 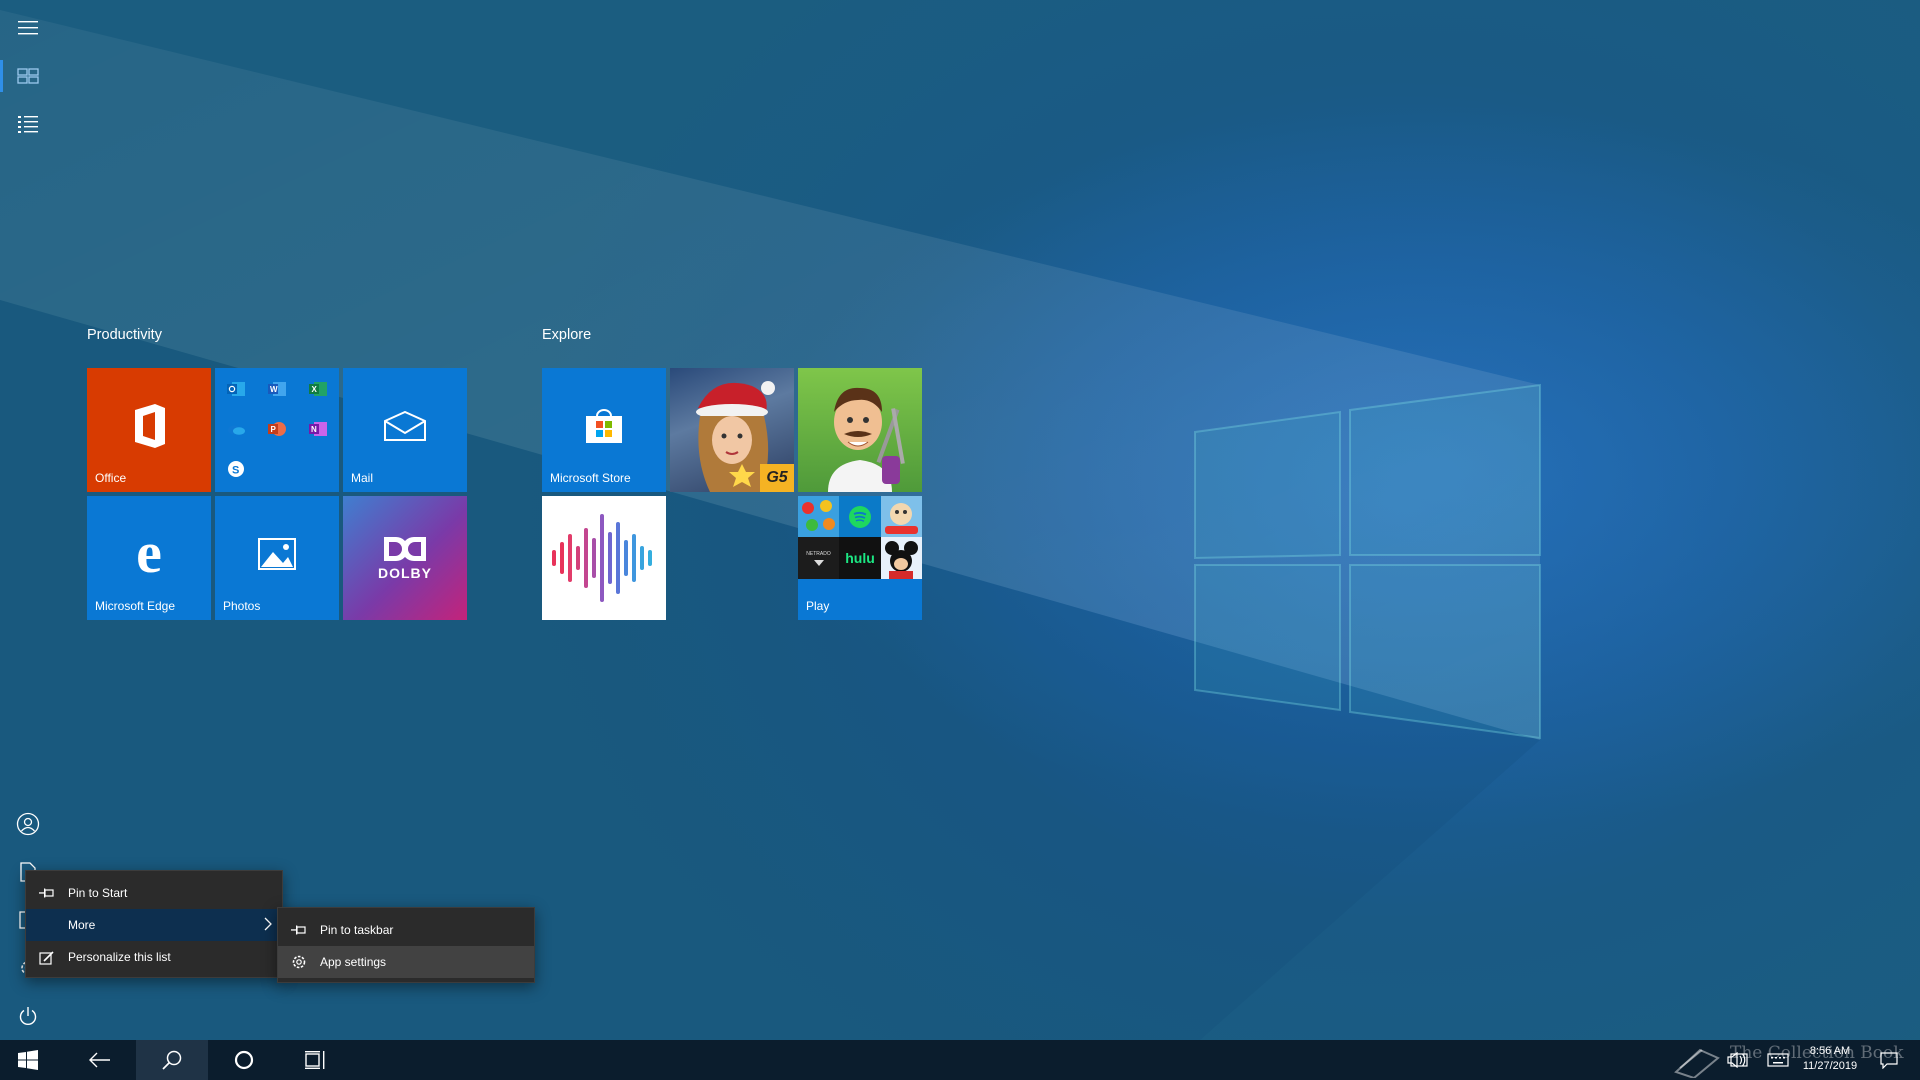 What do you see at coordinates (82, 925) in the screenshot?
I see `menu-item-more-label: More` at bounding box center [82, 925].